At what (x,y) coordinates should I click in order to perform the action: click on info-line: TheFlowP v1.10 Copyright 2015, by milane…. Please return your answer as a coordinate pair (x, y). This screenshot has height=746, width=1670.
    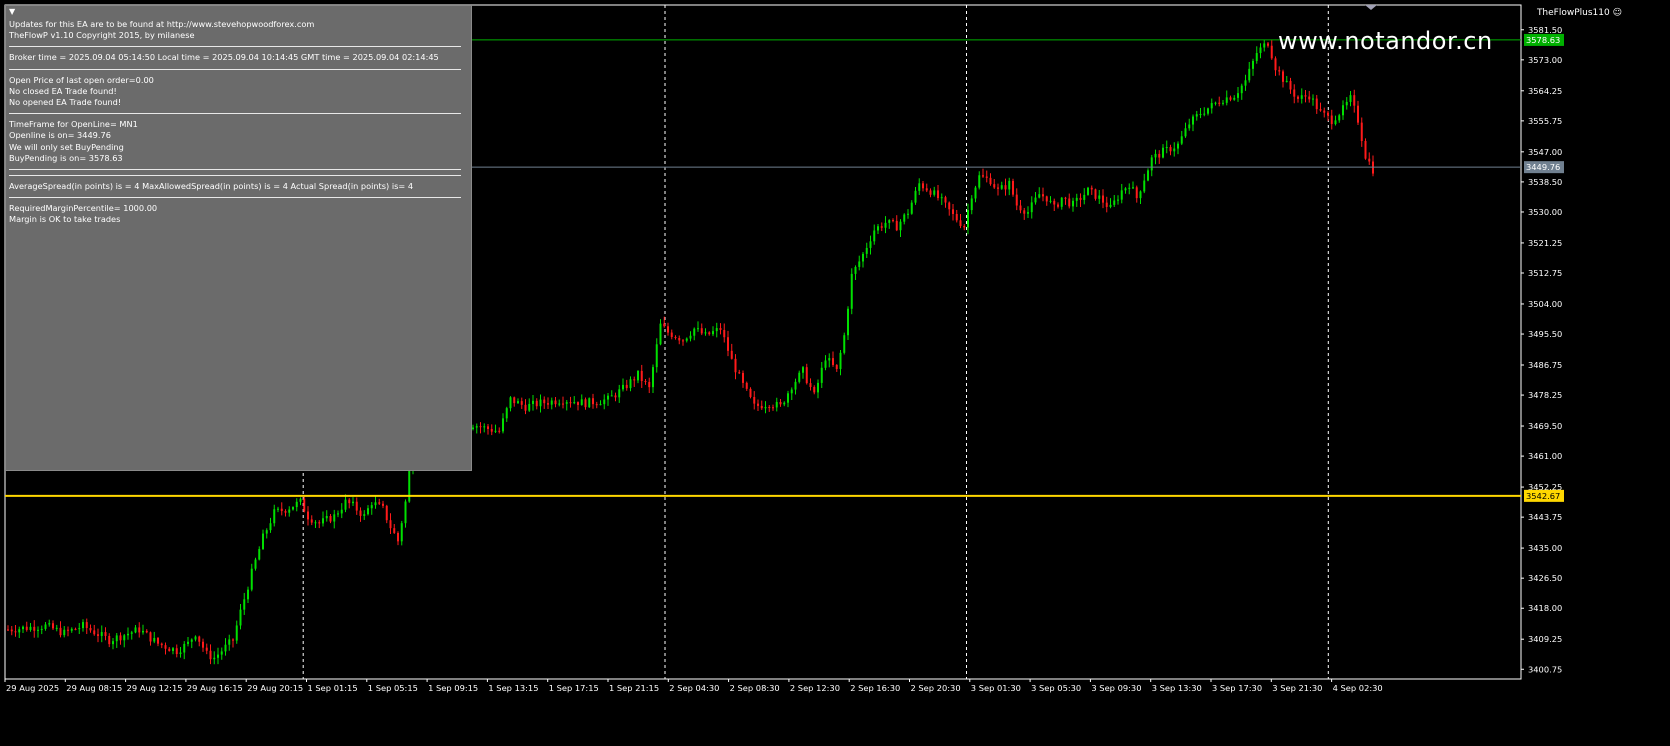
    Looking at the image, I should click on (102, 35).